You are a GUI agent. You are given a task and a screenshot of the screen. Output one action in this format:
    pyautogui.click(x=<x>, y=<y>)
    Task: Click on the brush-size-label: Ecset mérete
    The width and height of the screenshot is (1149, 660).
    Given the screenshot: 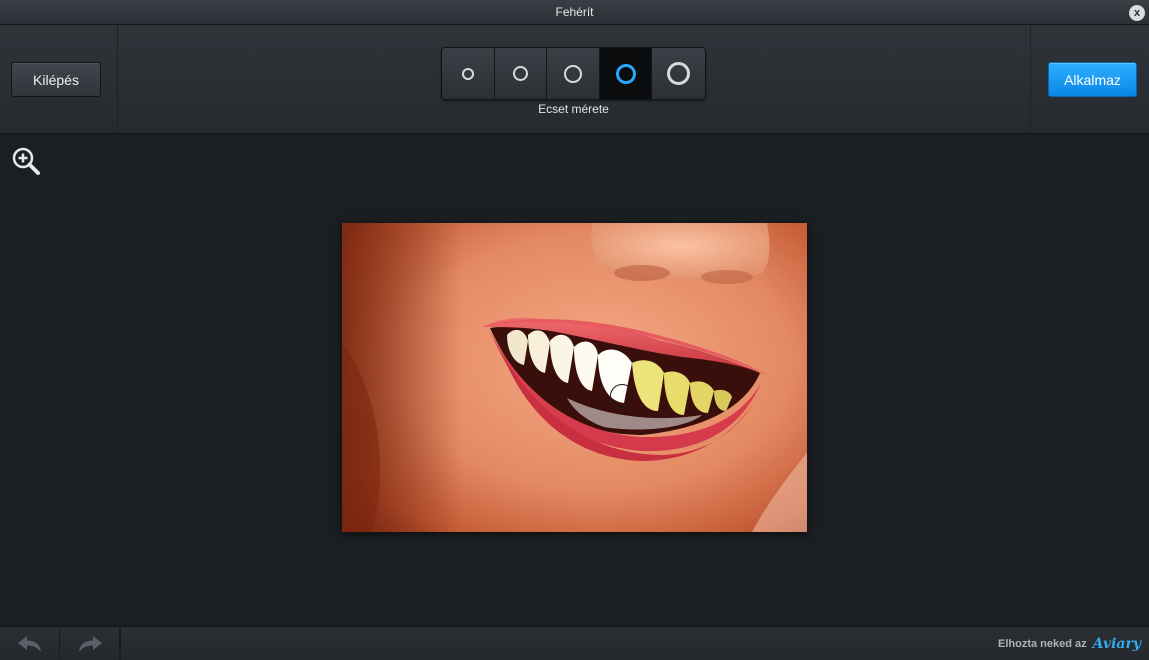 What is the action you would take?
    pyautogui.click(x=573, y=109)
    